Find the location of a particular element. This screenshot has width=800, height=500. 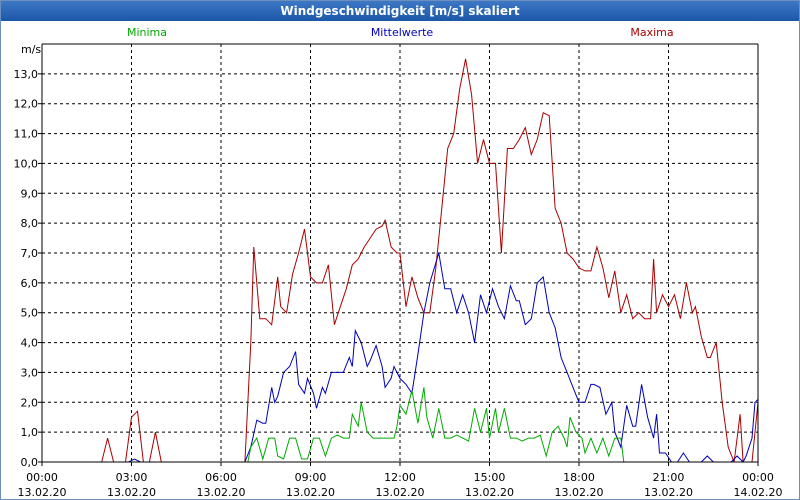

x-tick-time: 09:00 is located at coordinates (311, 477).